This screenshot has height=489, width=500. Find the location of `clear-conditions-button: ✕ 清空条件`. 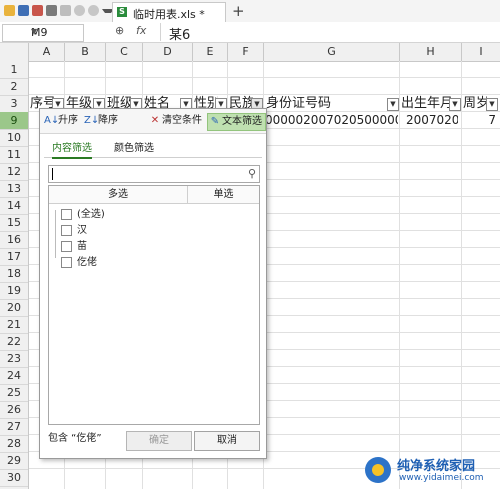

clear-conditions-button: ✕ 清空条件 is located at coordinates (175, 121).